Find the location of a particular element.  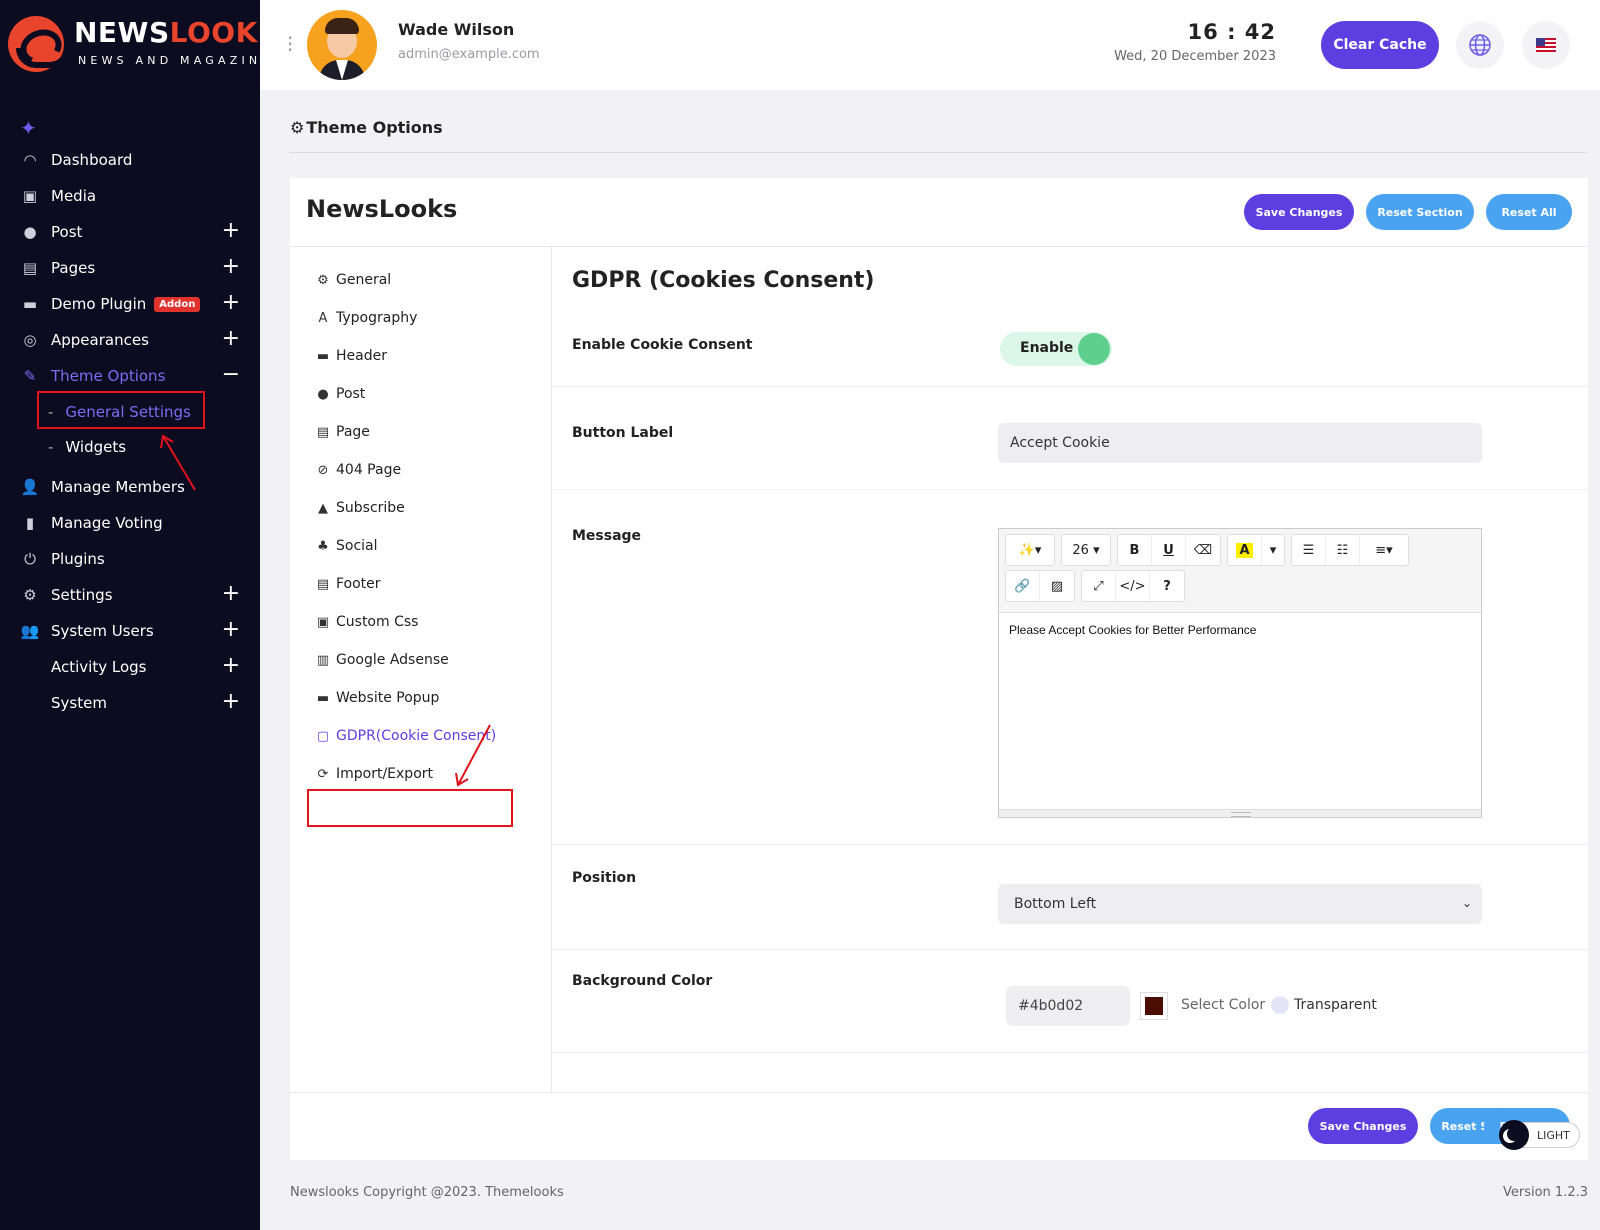

section-social: ♣ Social is located at coordinates (420, 546).